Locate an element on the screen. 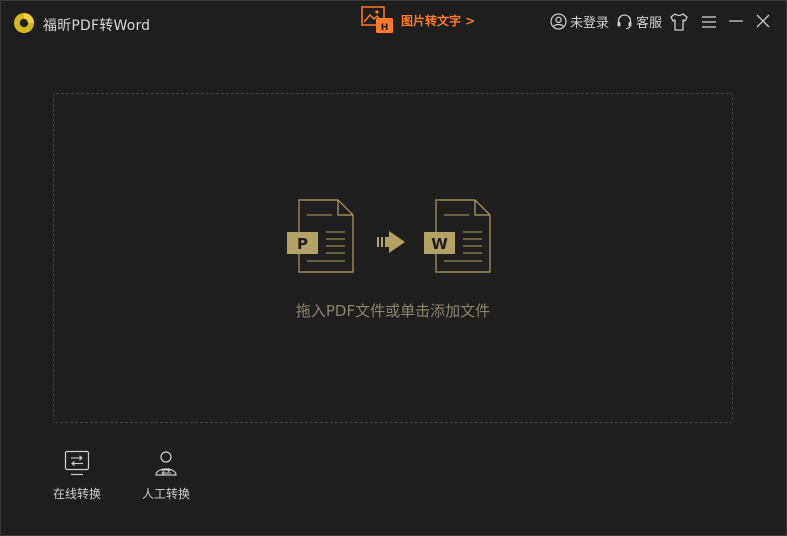 This screenshot has width=787, height=536. app-logo-icon is located at coordinates (24, 23).